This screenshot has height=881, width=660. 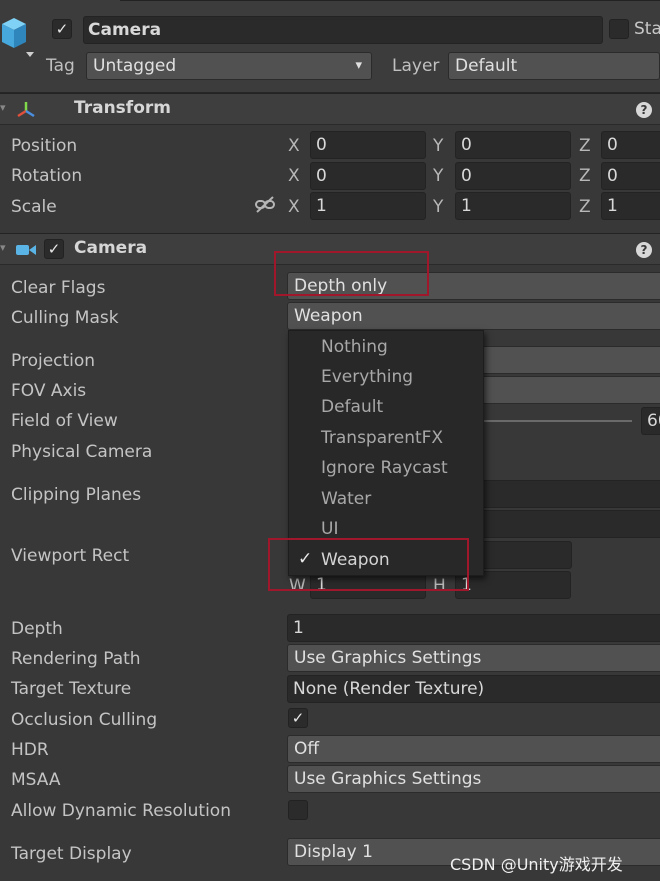 What do you see at coordinates (65, 318) in the screenshot?
I see `culling-mask-label: Culling Mask` at bounding box center [65, 318].